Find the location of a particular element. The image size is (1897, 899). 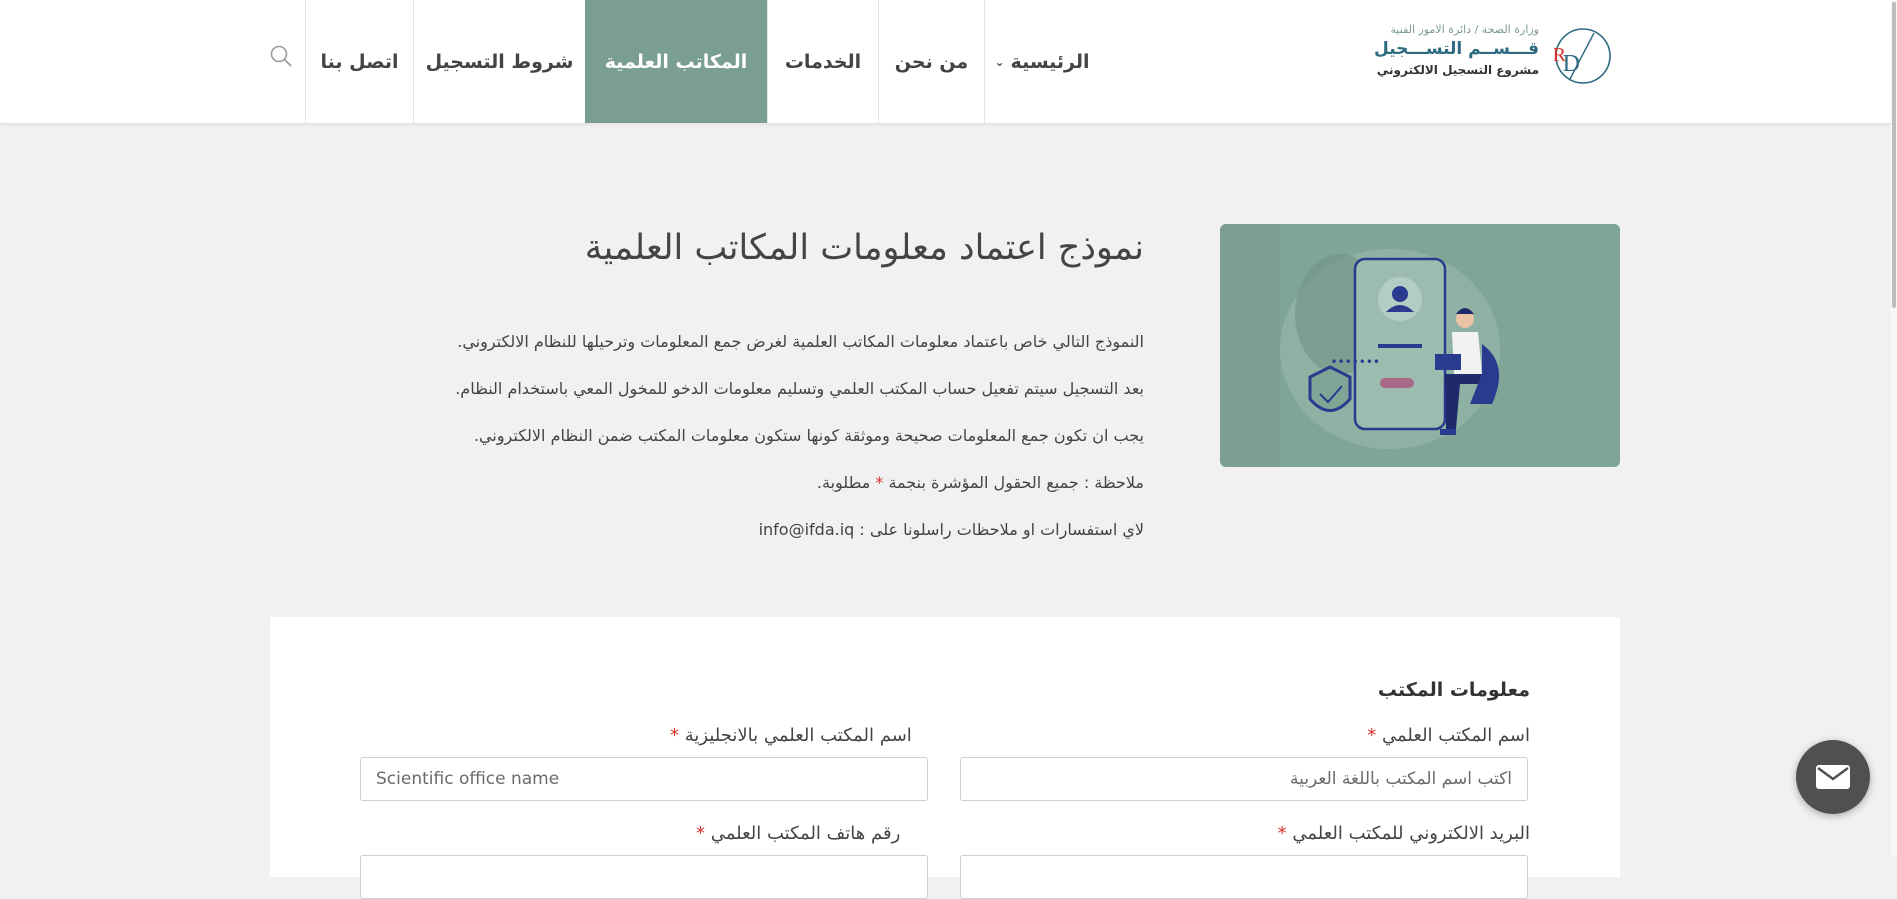

english-name-label: اسم المكتب العلمي بالانجليزية * is located at coordinates (791, 735).